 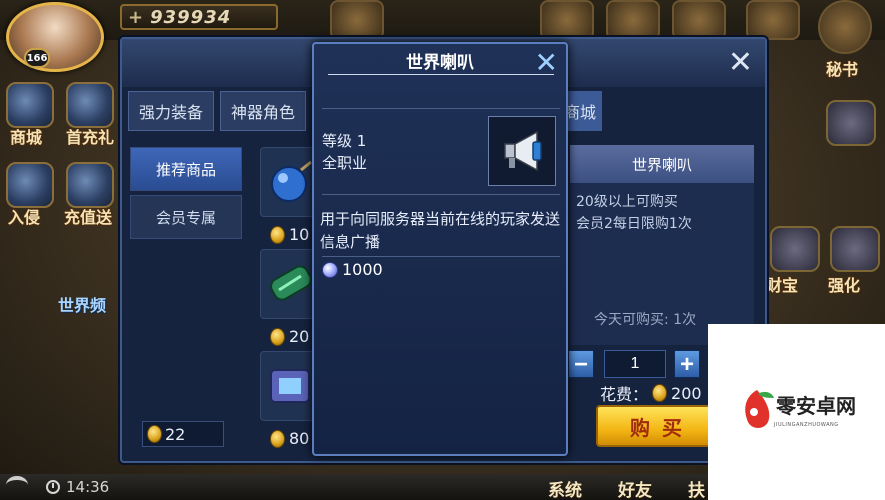 What do you see at coordinates (795, 249) in the screenshot?
I see `treasure-icon` at bounding box center [795, 249].